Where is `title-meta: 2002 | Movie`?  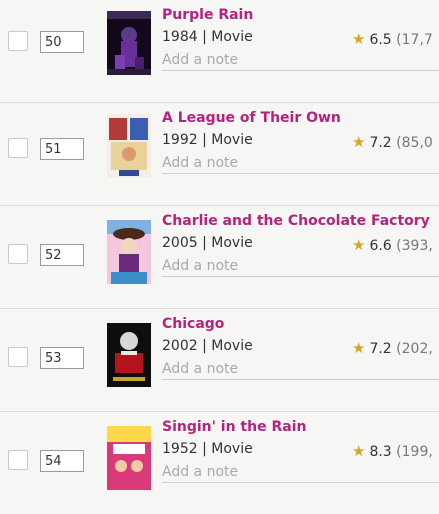 title-meta: 2002 | Movie is located at coordinates (207, 346).